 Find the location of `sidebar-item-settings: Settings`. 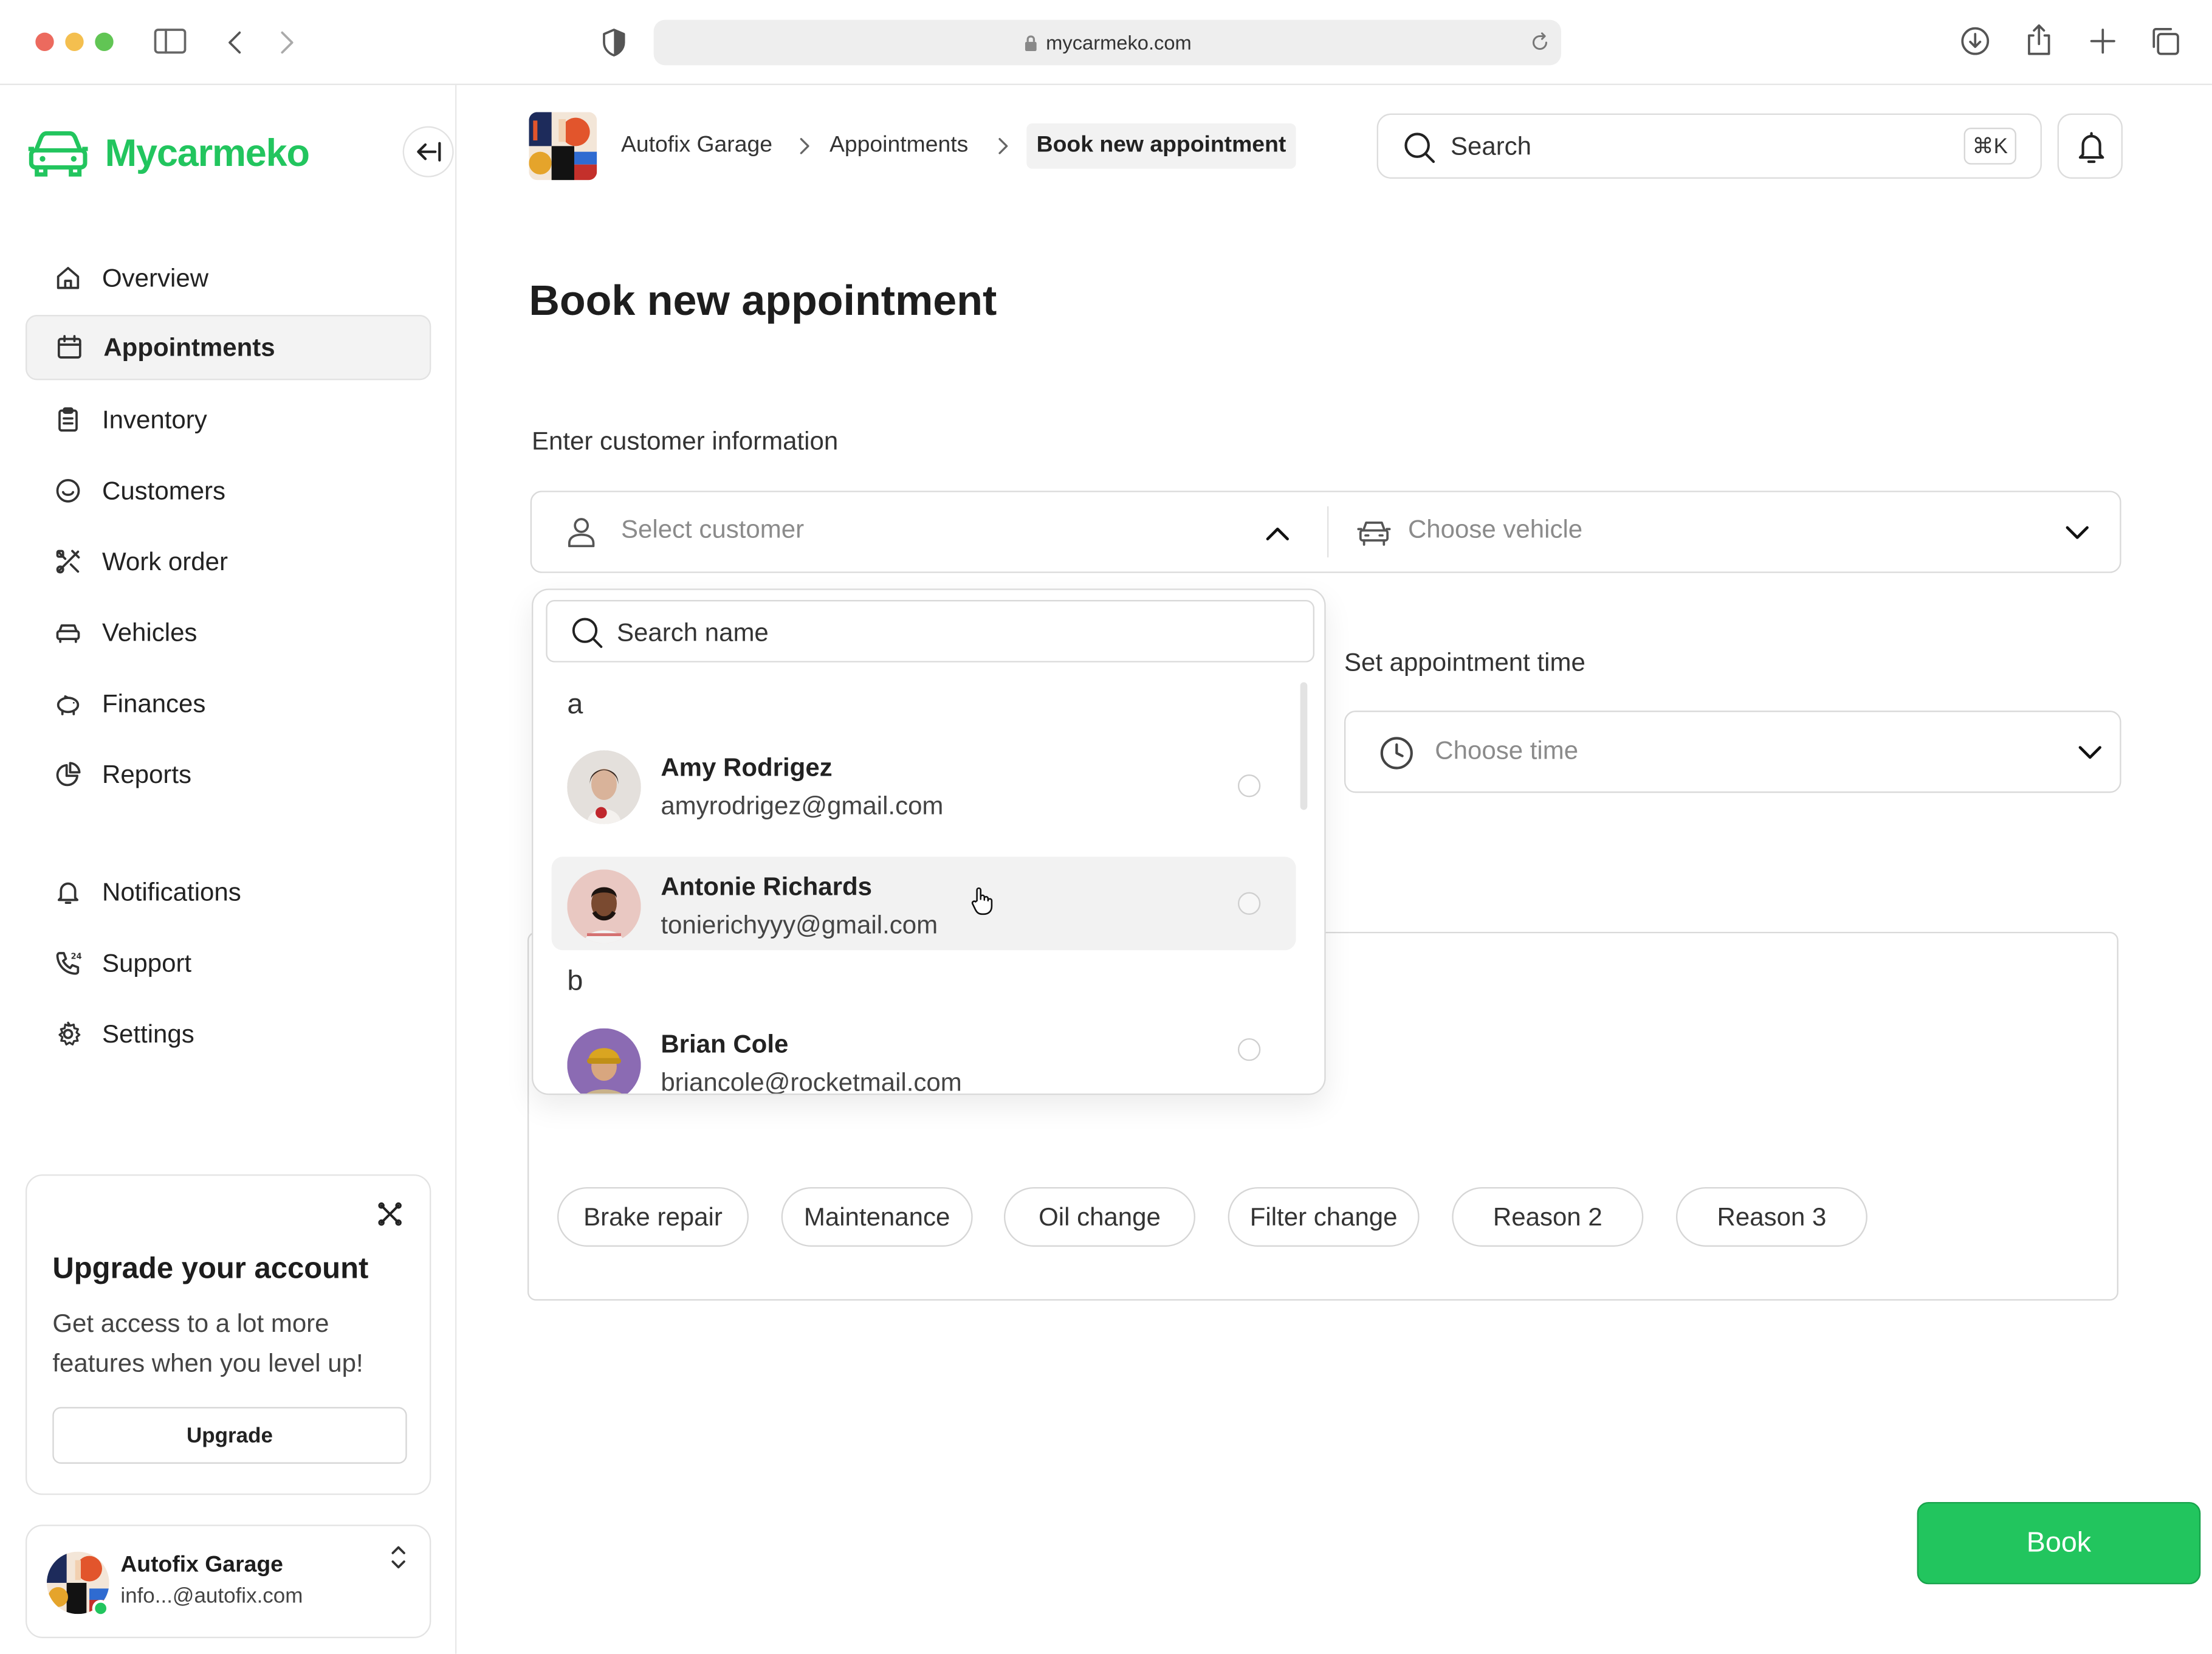

sidebar-item-settings: Settings is located at coordinates (228, 1033).